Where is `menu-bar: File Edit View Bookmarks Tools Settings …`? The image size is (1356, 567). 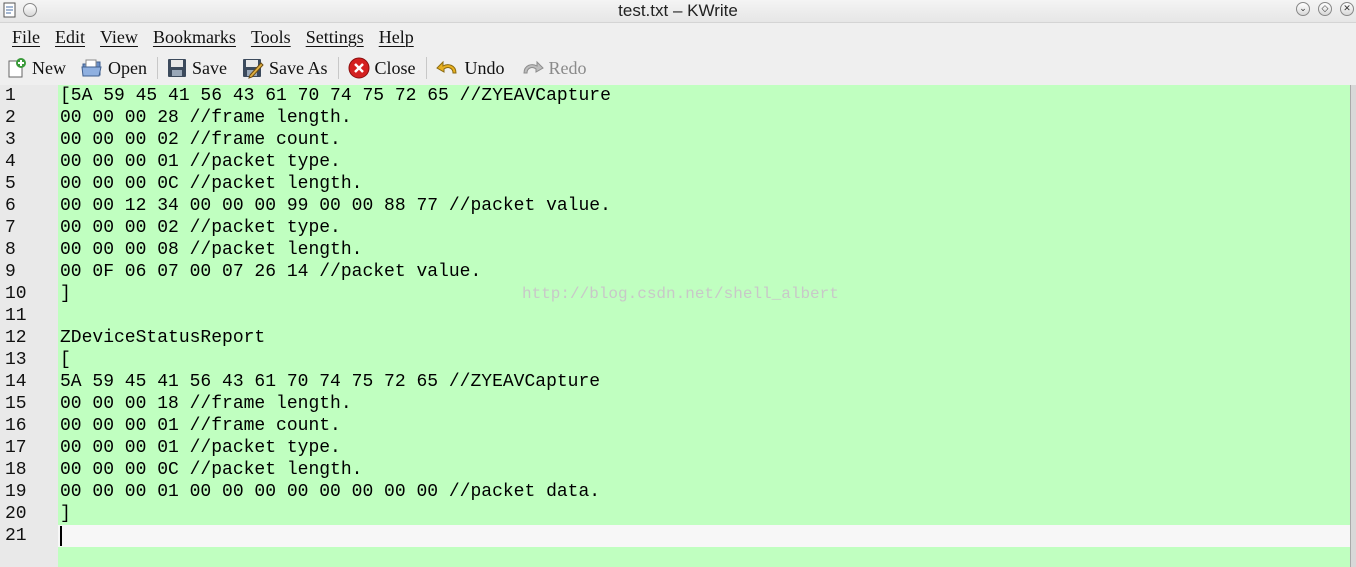 menu-bar: File Edit View Bookmarks Tools Settings … is located at coordinates (678, 37).